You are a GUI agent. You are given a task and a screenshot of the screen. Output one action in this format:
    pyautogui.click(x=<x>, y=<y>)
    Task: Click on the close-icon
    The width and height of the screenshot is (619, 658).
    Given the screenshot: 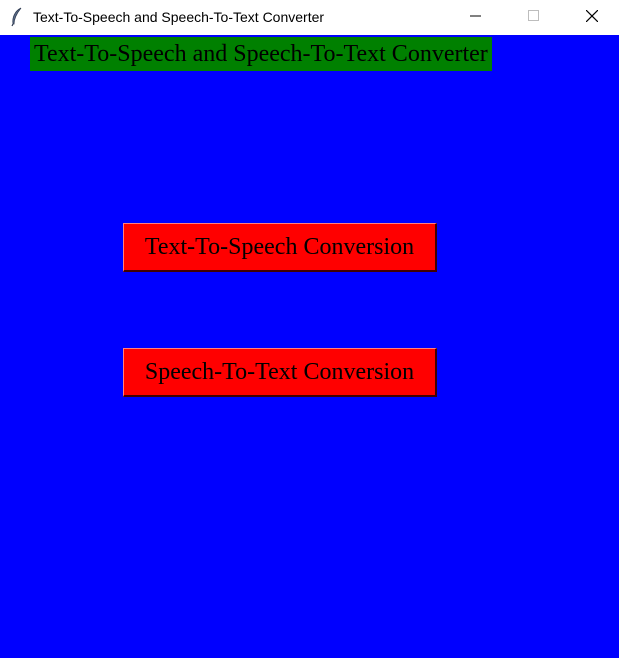 What is the action you would take?
    pyautogui.click(x=592, y=17)
    